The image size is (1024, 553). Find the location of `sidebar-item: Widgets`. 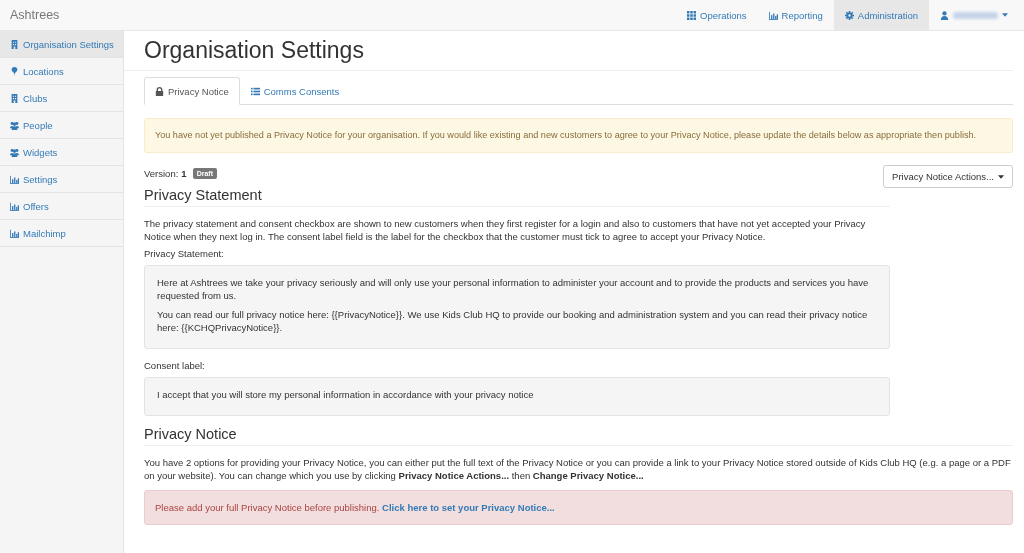

sidebar-item: Widgets is located at coordinates (61, 152).